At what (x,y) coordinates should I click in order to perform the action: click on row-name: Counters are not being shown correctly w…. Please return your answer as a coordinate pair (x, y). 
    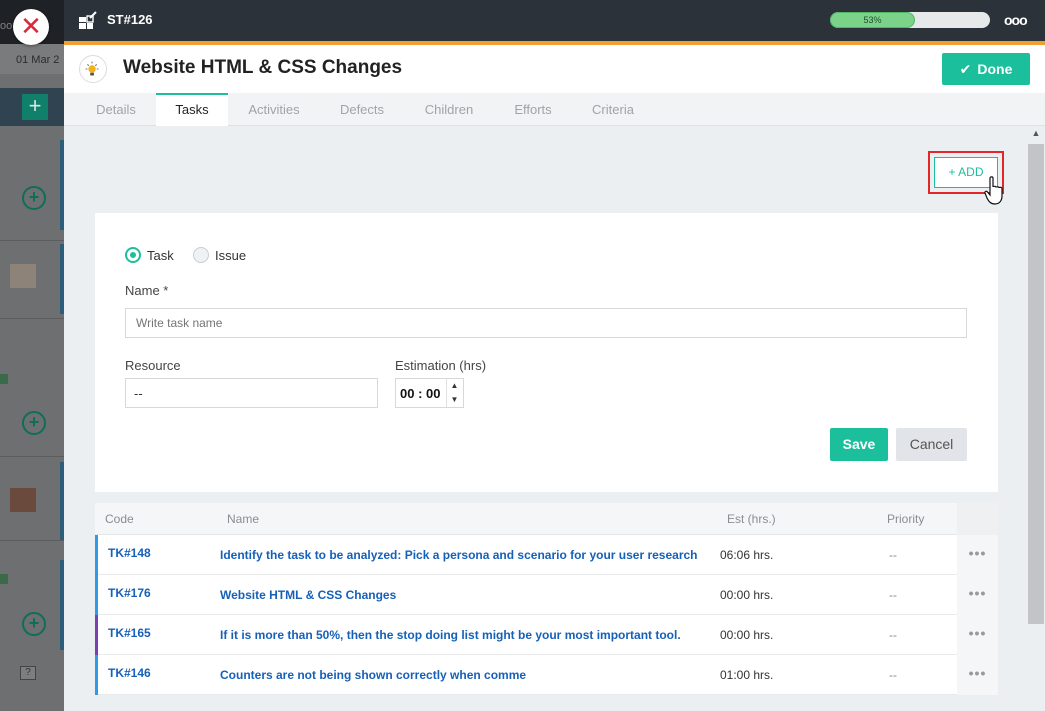
    Looking at the image, I should click on (373, 675).